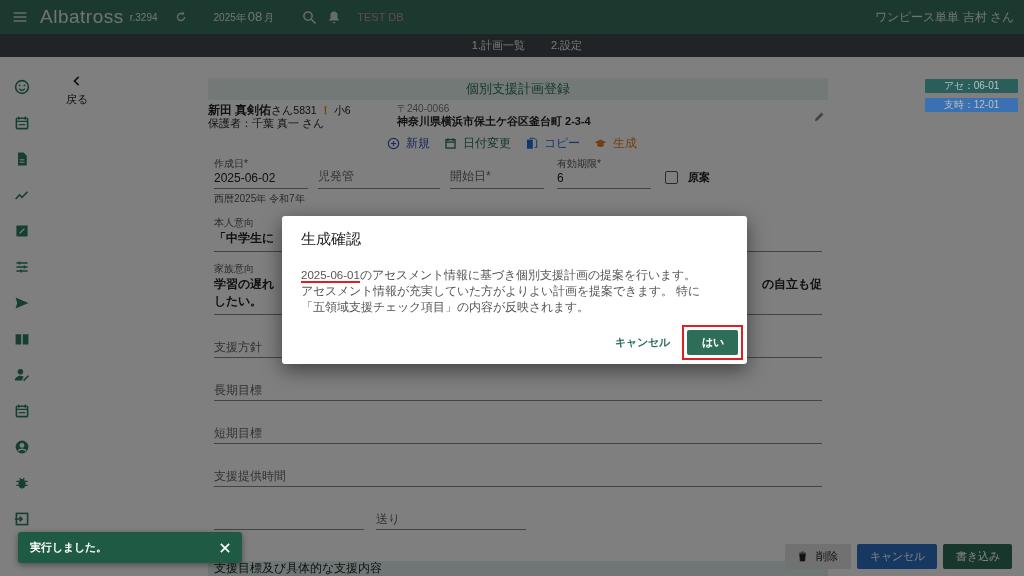 The width and height of the screenshot is (1024, 576). Describe the element at coordinates (280, 110) in the screenshot. I see `student-name: 新田 真剣佑さん5831 ！ 小6` at that location.